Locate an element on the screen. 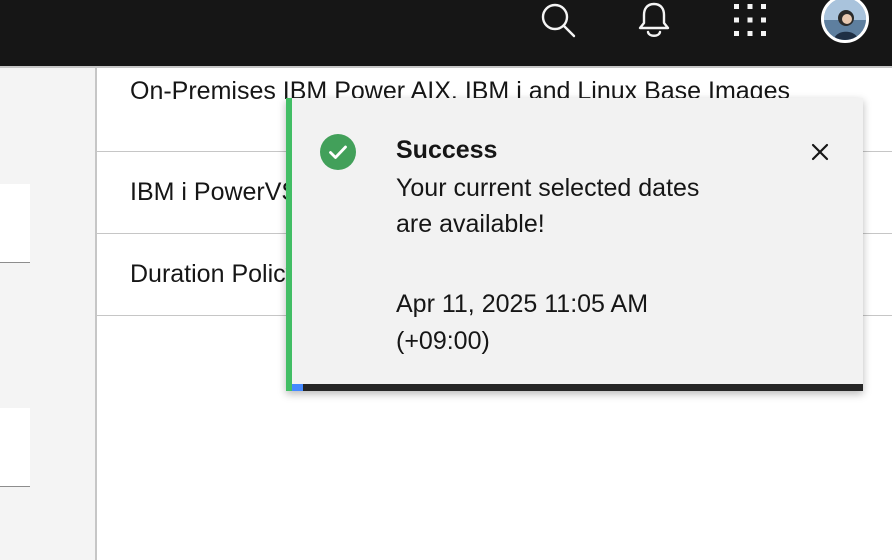 The height and width of the screenshot is (560, 892). app-switcher-icon is located at coordinates (750, 20).